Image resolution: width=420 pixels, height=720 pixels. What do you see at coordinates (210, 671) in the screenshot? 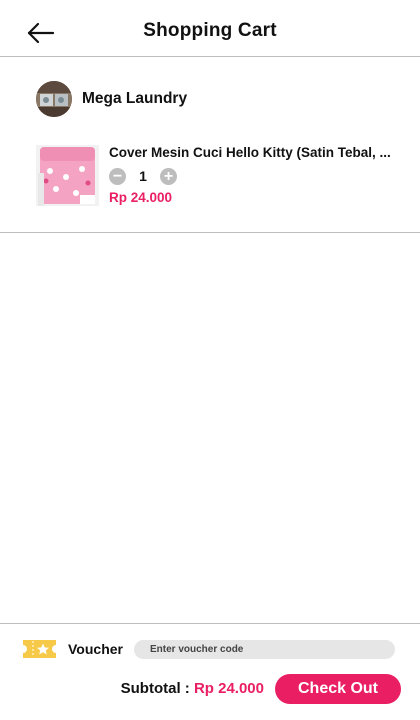
I see `cart-footer: Voucher Subtotal : Rp 24.000 Check Out` at bounding box center [210, 671].